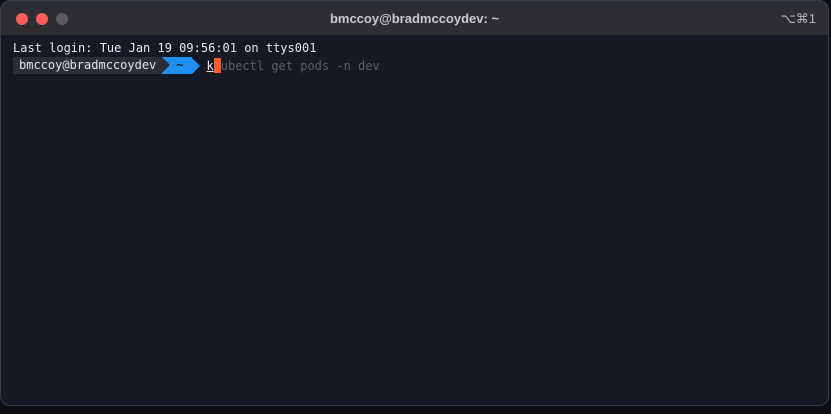  I want to click on prompt-dir-segment: ~, so click(177, 65).